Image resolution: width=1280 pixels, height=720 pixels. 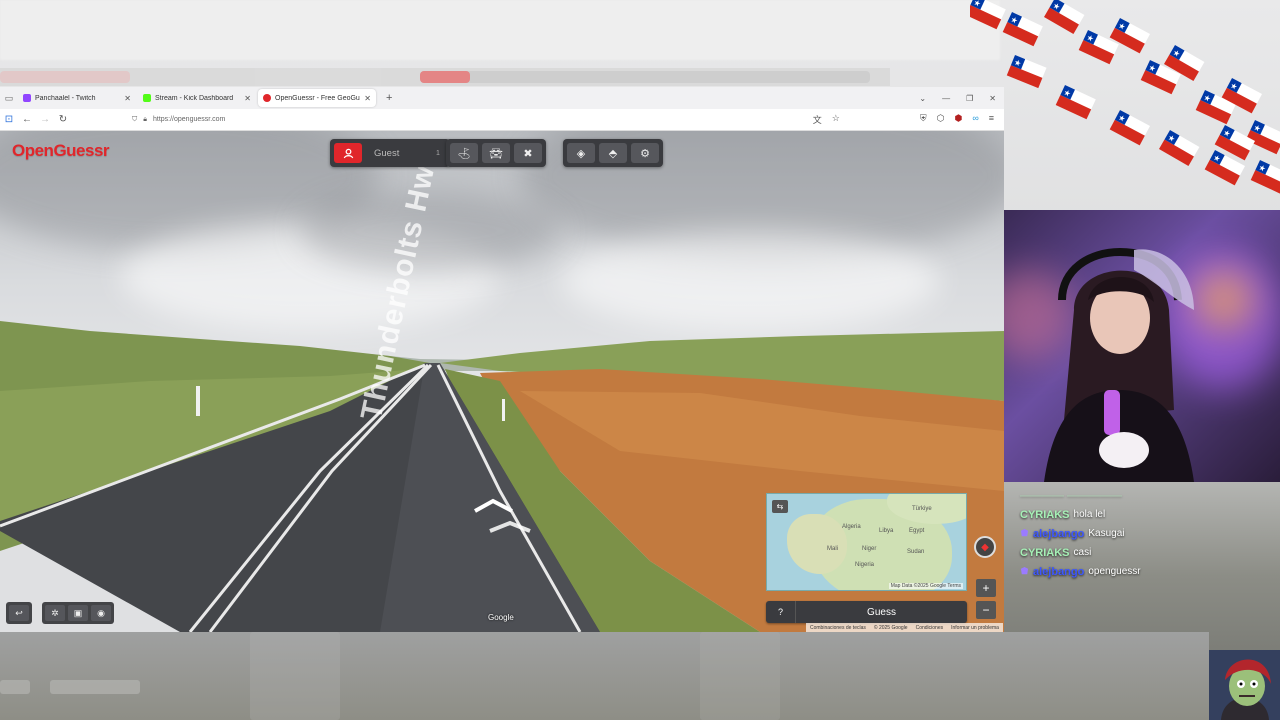 What do you see at coordinates (922, 98) in the screenshot?
I see `tab-overflow-chevron-icon: ⌄` at bounding box center [922, 98].